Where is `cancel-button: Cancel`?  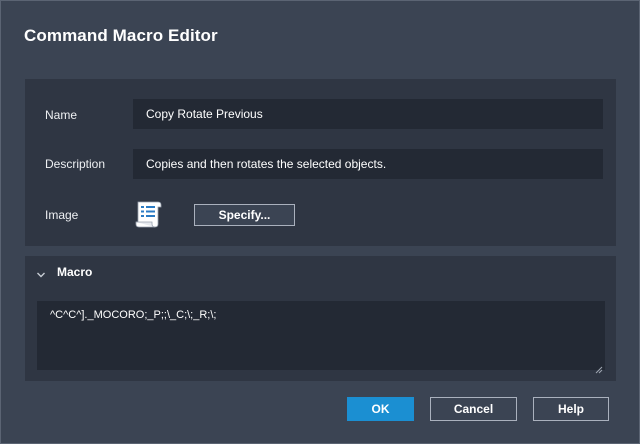
cancel-button: Cancel is located at coordinates (473, 409).